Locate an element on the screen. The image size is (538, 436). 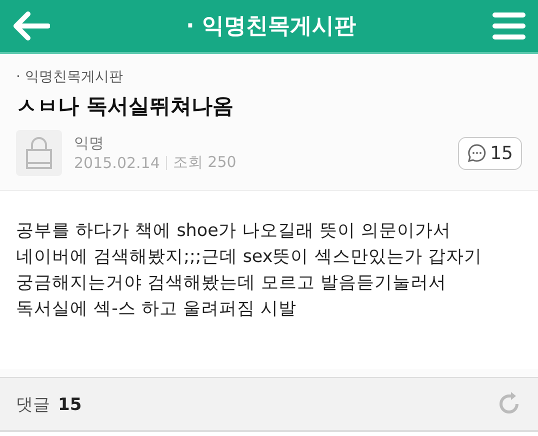
back-arrow-icon is located at coordinates (31, 26).